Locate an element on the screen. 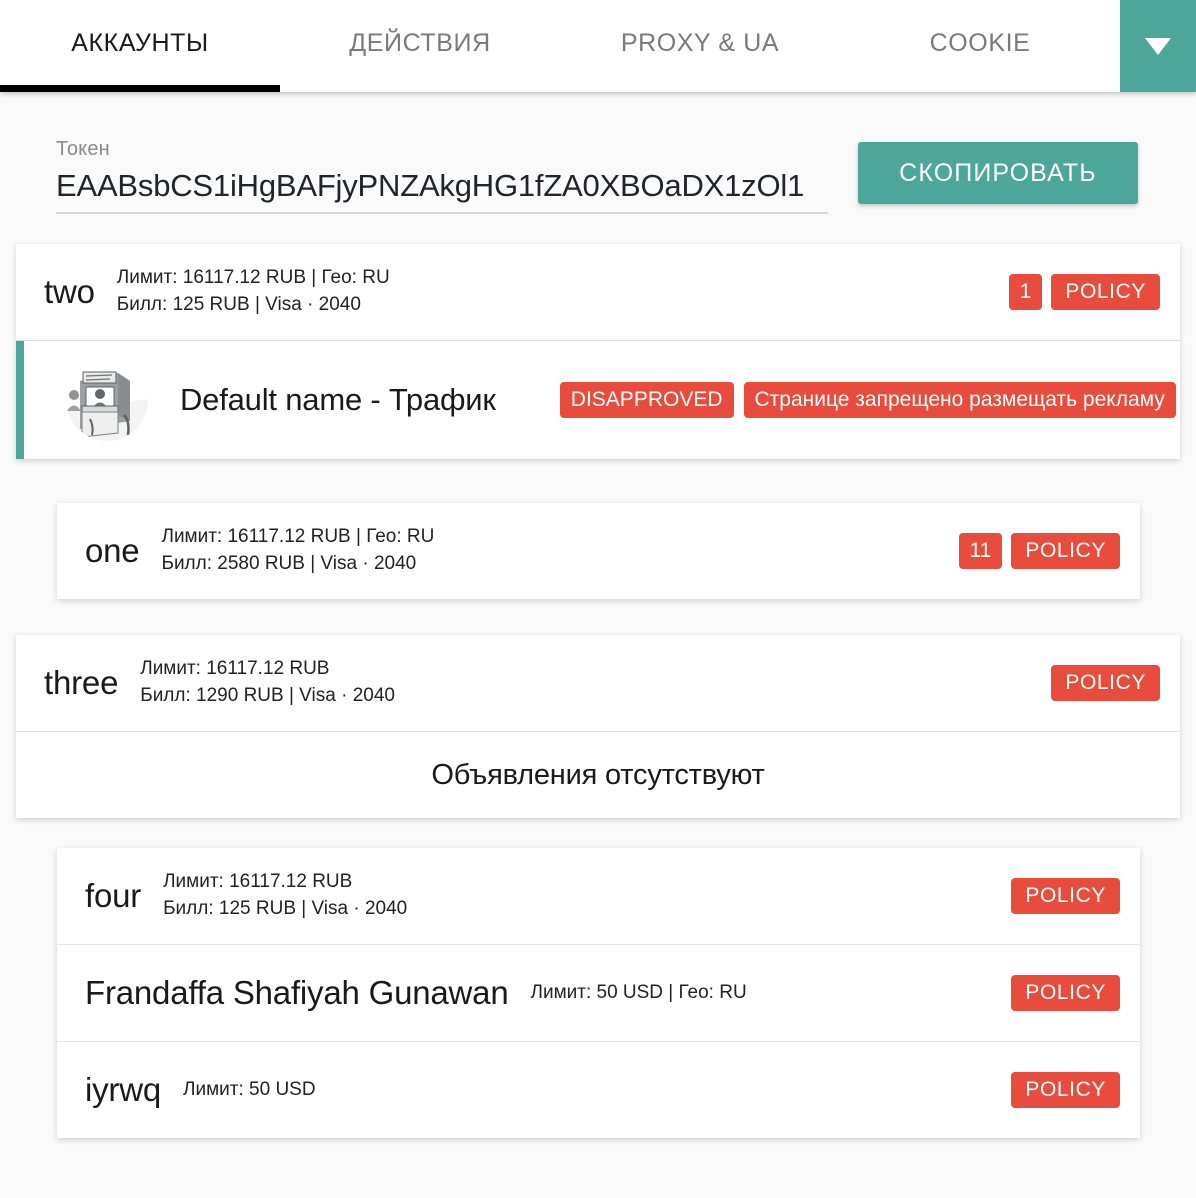 The width and height of the screenshot is (1196, 1198). tab-actions: ДЕЙСТВИЯ is located at coordinates (420, 46).